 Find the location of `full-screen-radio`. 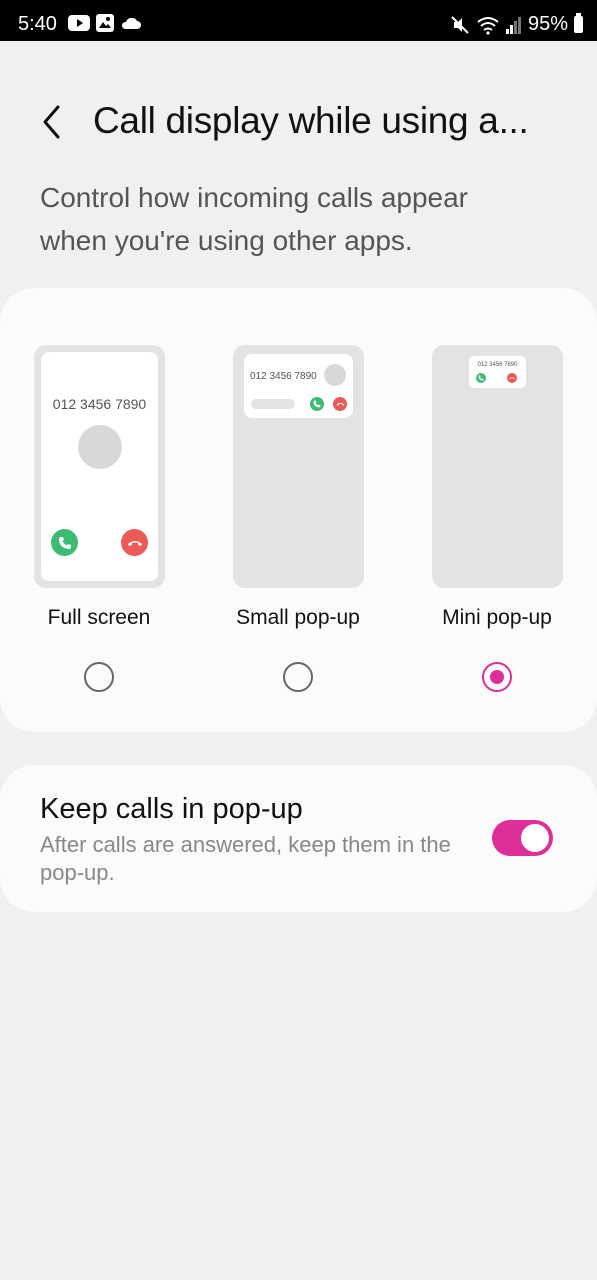

full-screen-radio is located at coordinates (99, 677).